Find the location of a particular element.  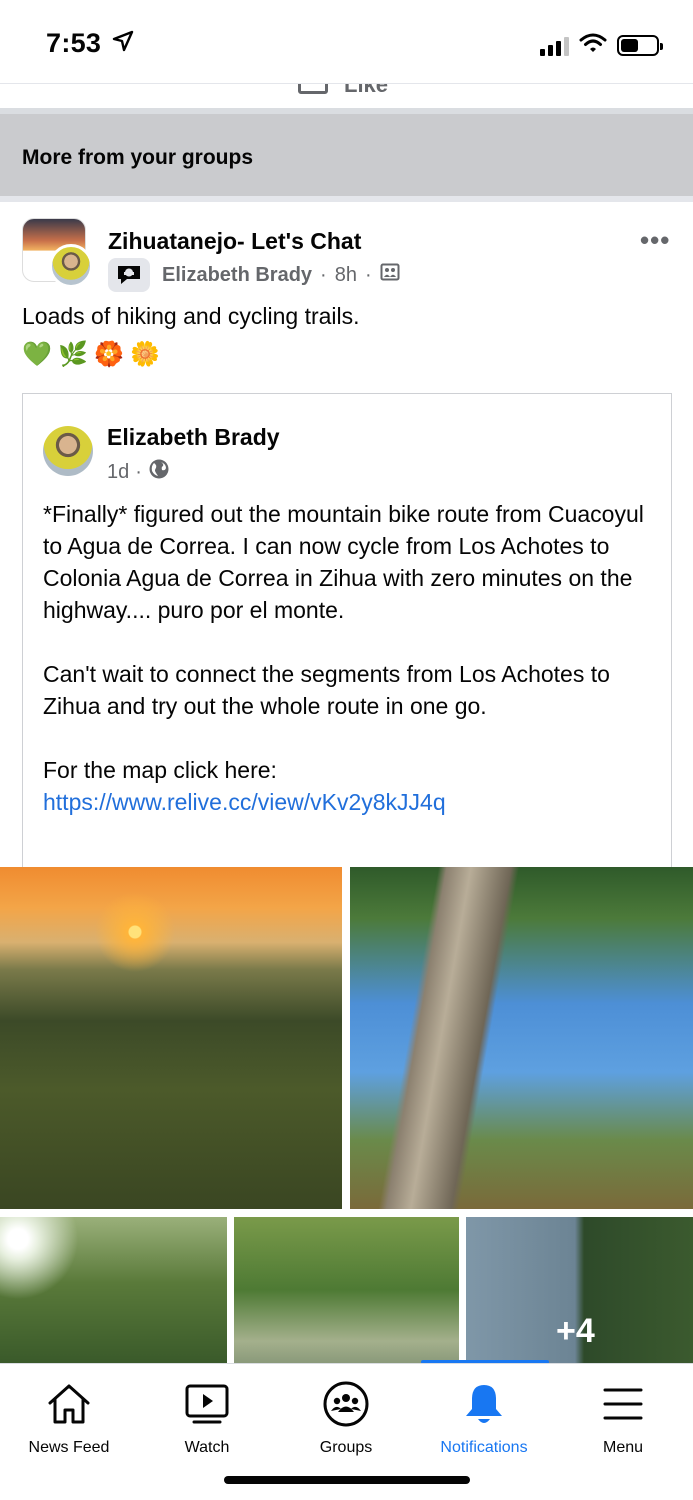

groups-icon is located at coordinates (346, 1404).